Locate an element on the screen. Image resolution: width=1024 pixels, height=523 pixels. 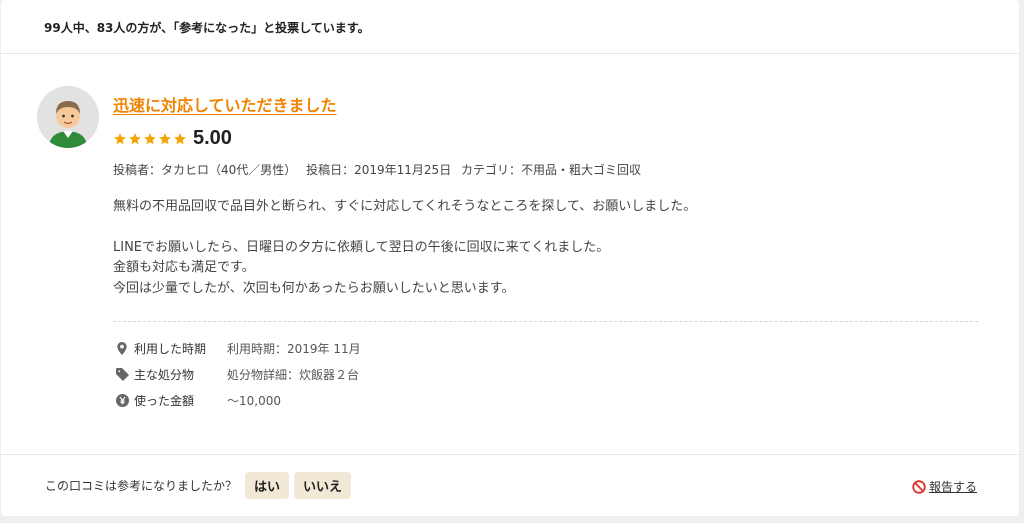
detail-label: 使った金額 is located at coordinates (164, 401).